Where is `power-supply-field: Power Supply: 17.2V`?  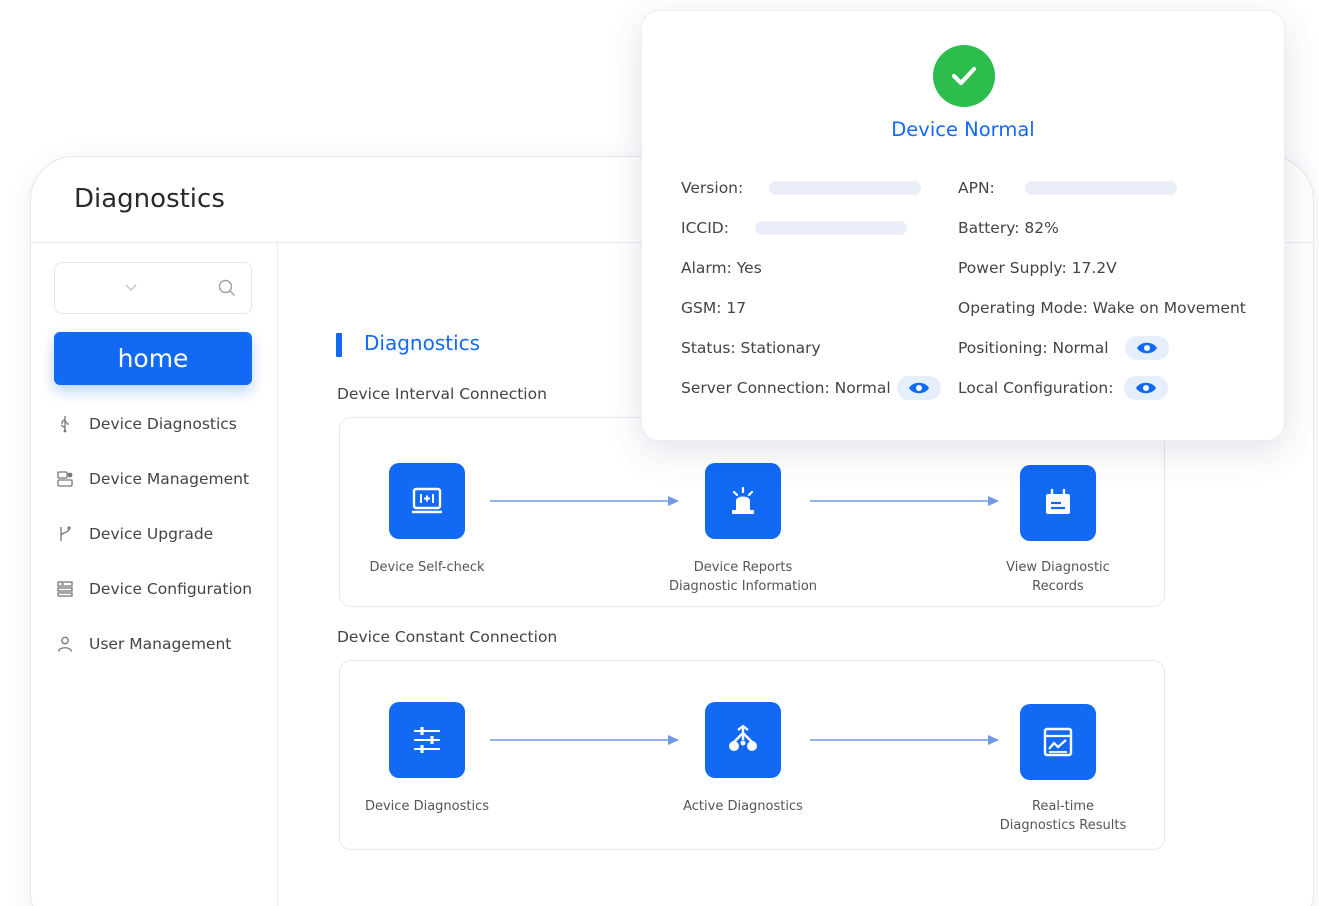
power-supply-field: Power Supply: 17.2V is located at coordinates (1037, 268).